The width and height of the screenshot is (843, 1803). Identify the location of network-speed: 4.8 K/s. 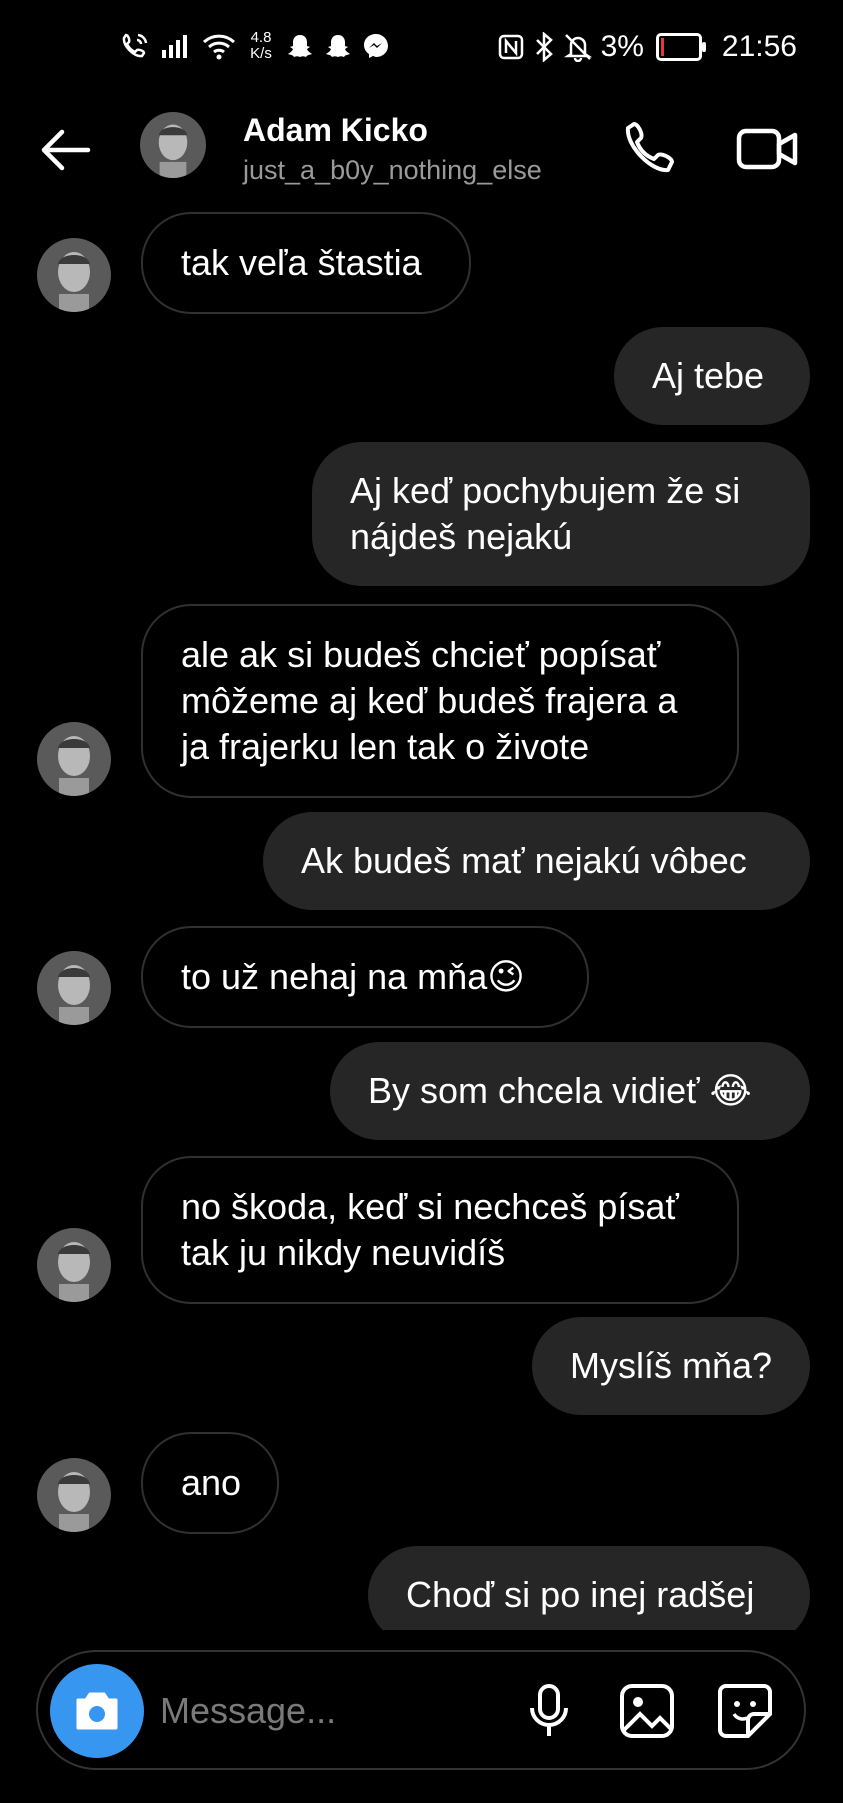
(261, 46).